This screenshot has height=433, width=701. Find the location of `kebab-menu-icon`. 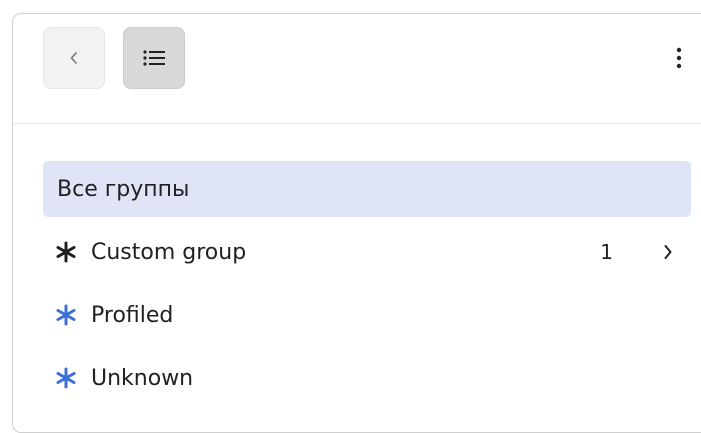

kebab-menu-icon is located at coordinates (679, 58).